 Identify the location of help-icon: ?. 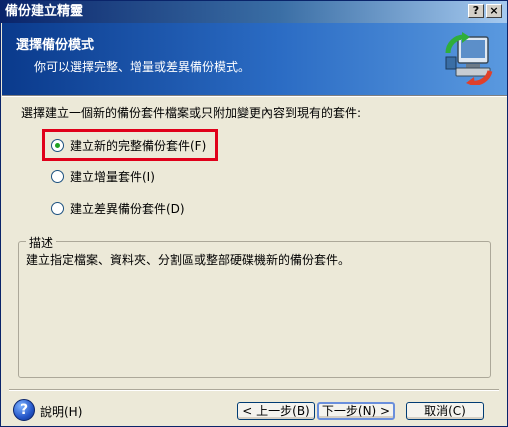
(24, 410).